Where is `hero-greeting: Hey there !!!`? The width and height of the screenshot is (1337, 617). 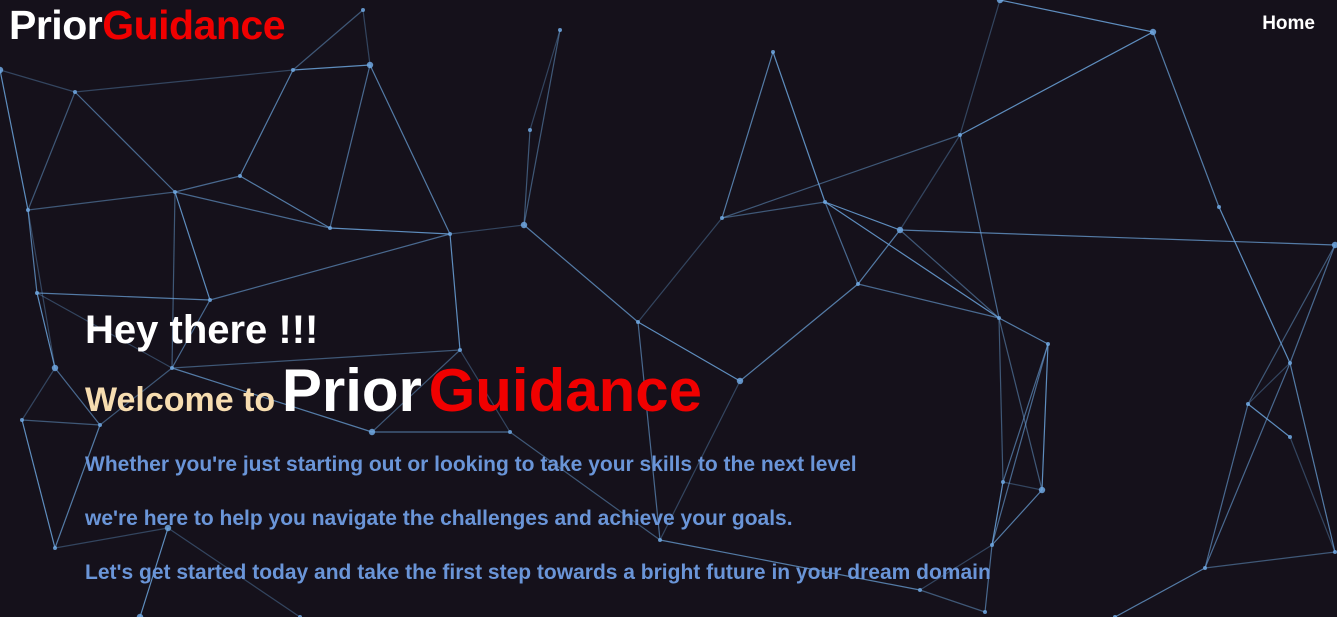 hero-greeting: Hey there !!! is located at coordinates (202, 330).